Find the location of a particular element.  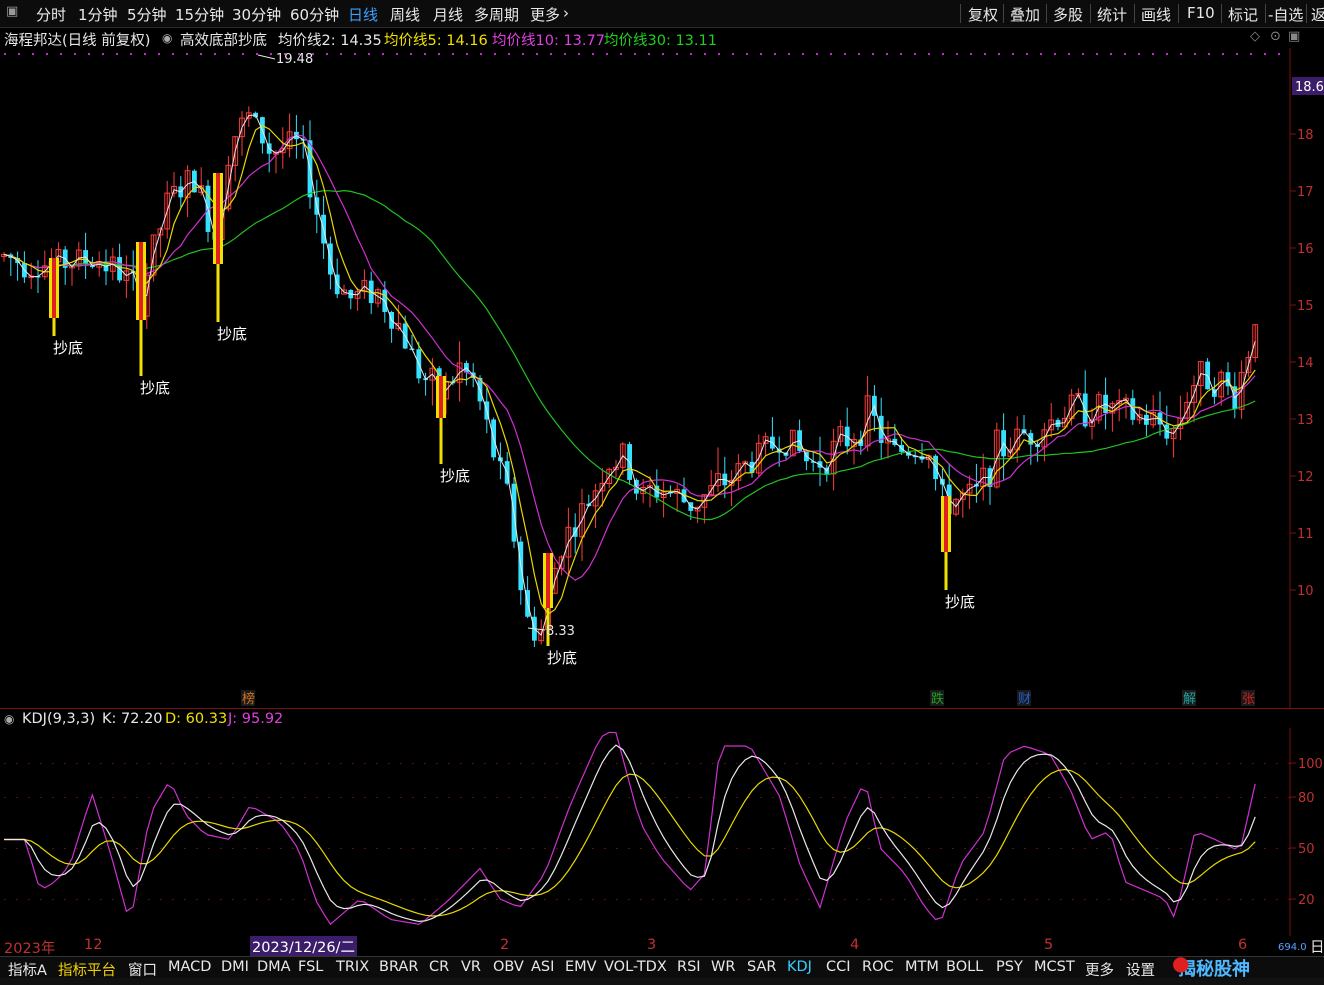

price-tick-label: 12 is located at coordinates (1305, 477).